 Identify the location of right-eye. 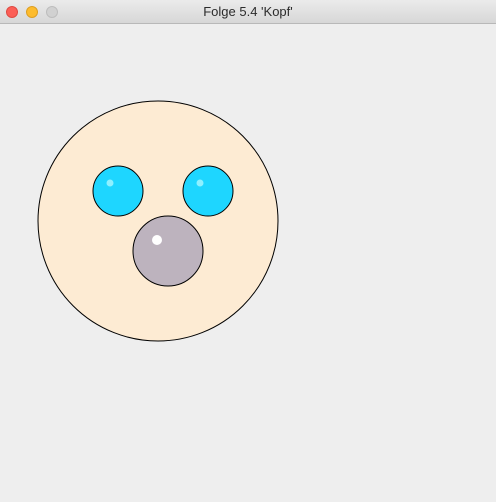
(208, 191).